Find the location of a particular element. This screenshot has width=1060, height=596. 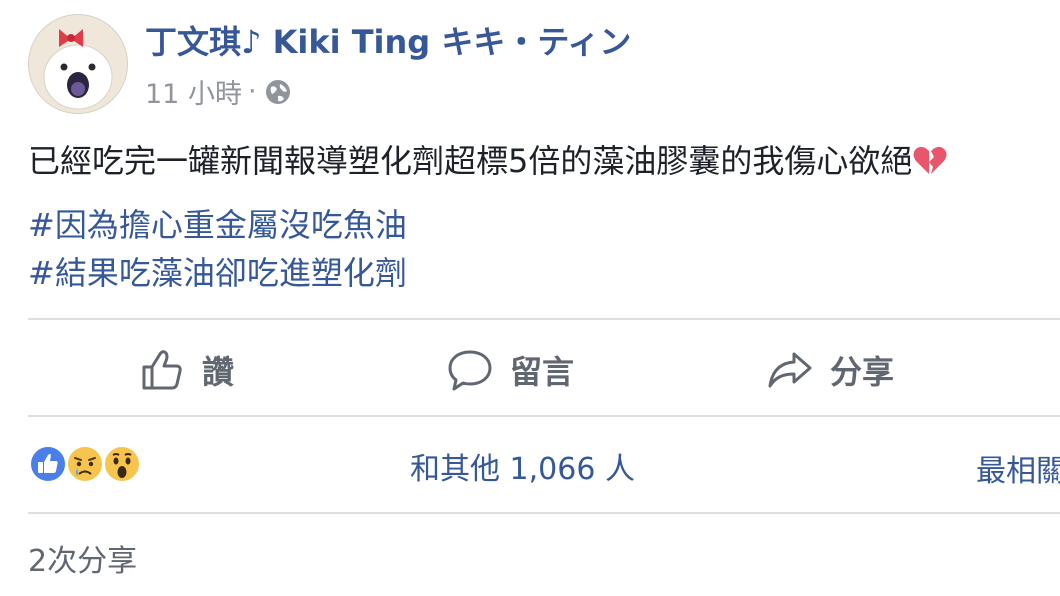

avatar-image is located at coordinates (78, 64).